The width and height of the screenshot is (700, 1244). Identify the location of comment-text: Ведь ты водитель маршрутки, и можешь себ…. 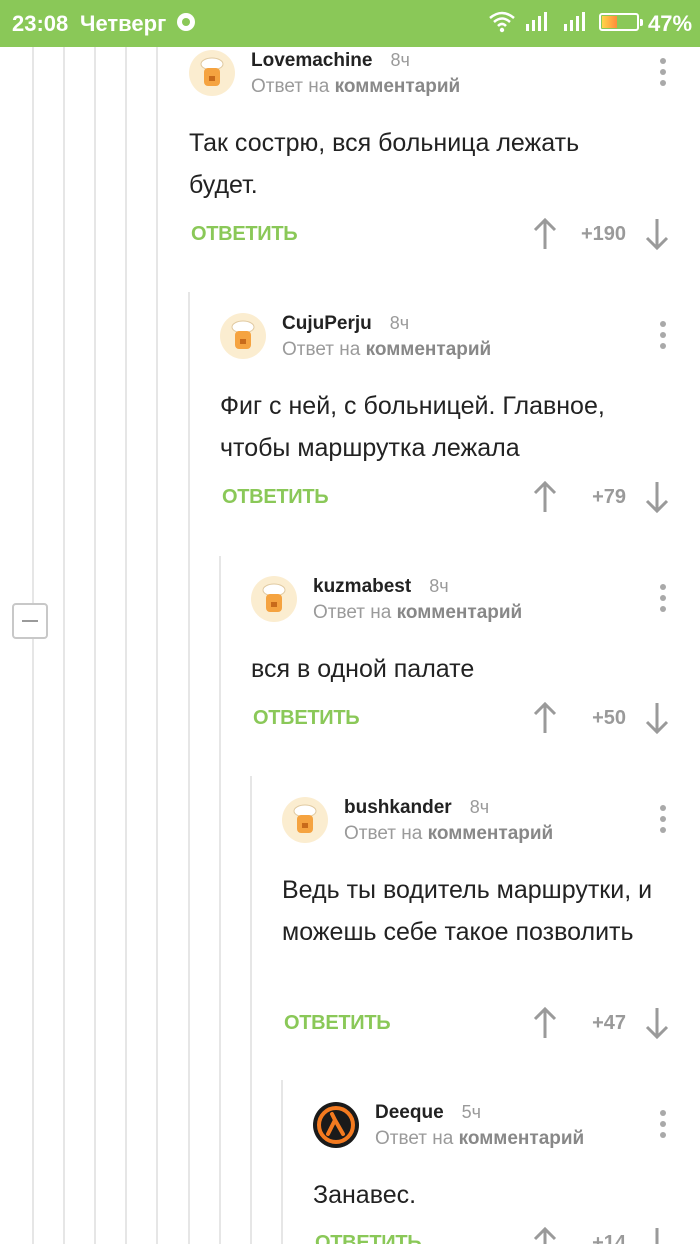
(467, 911).